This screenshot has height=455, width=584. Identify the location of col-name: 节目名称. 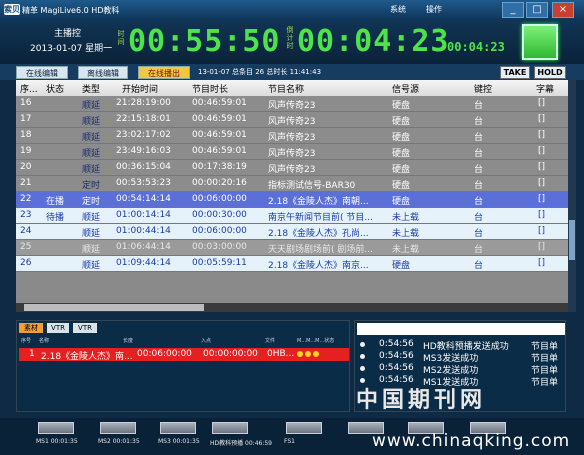
(286, 88).